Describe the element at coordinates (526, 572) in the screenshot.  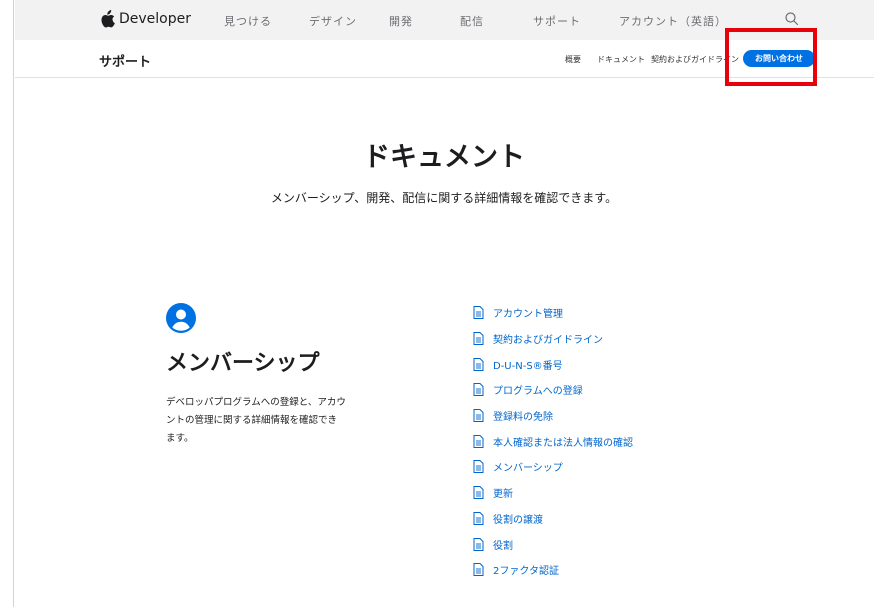
I see `document-link-label: 2ファクタ認証` at that location.